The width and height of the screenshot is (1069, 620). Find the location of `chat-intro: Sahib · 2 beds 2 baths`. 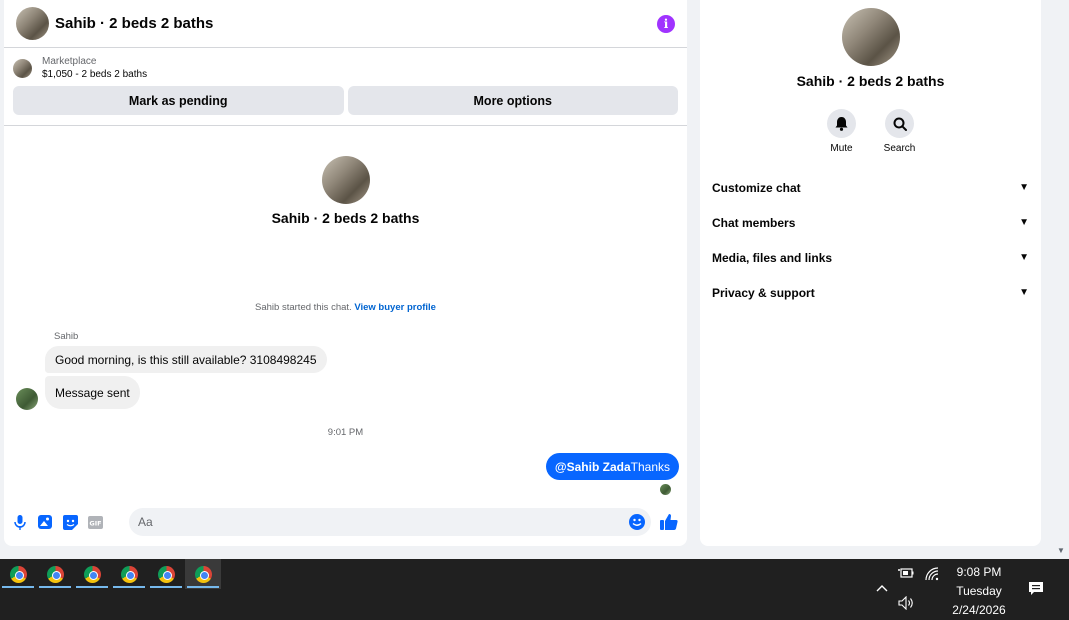

chat-intro: Sahib · 2 beds 2 baths is located at coordinates (345, 191).